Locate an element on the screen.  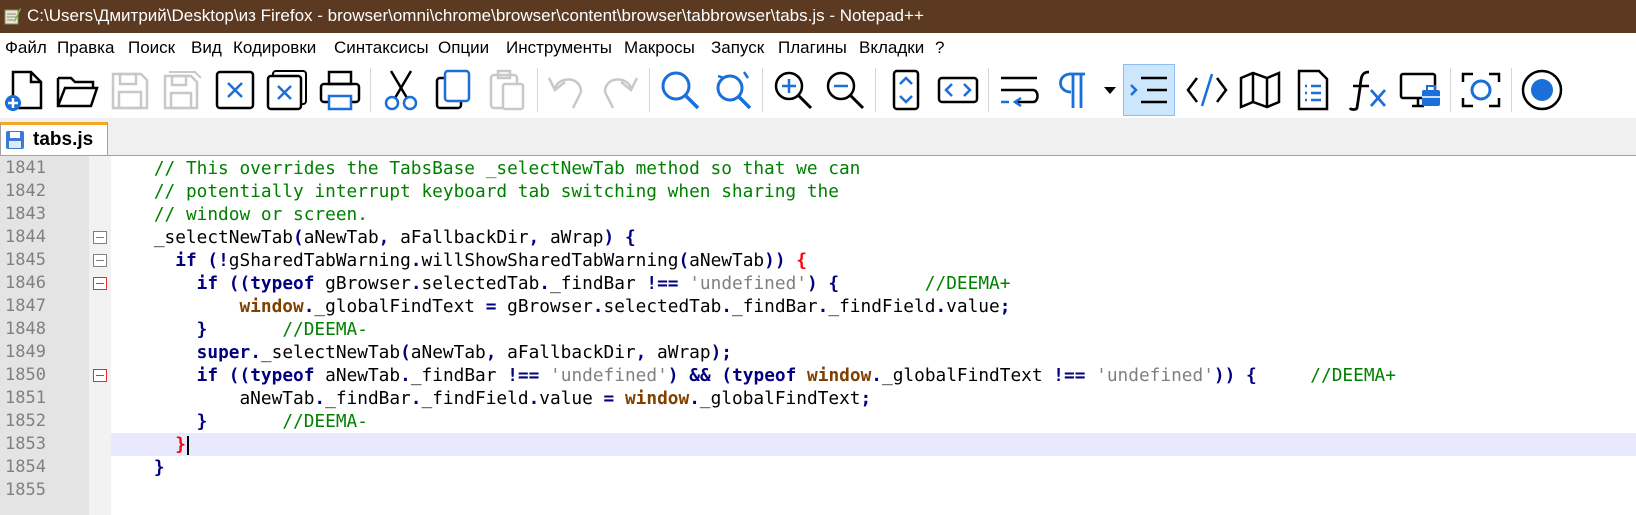
new-file-icon is located at coordinates (24, 90).